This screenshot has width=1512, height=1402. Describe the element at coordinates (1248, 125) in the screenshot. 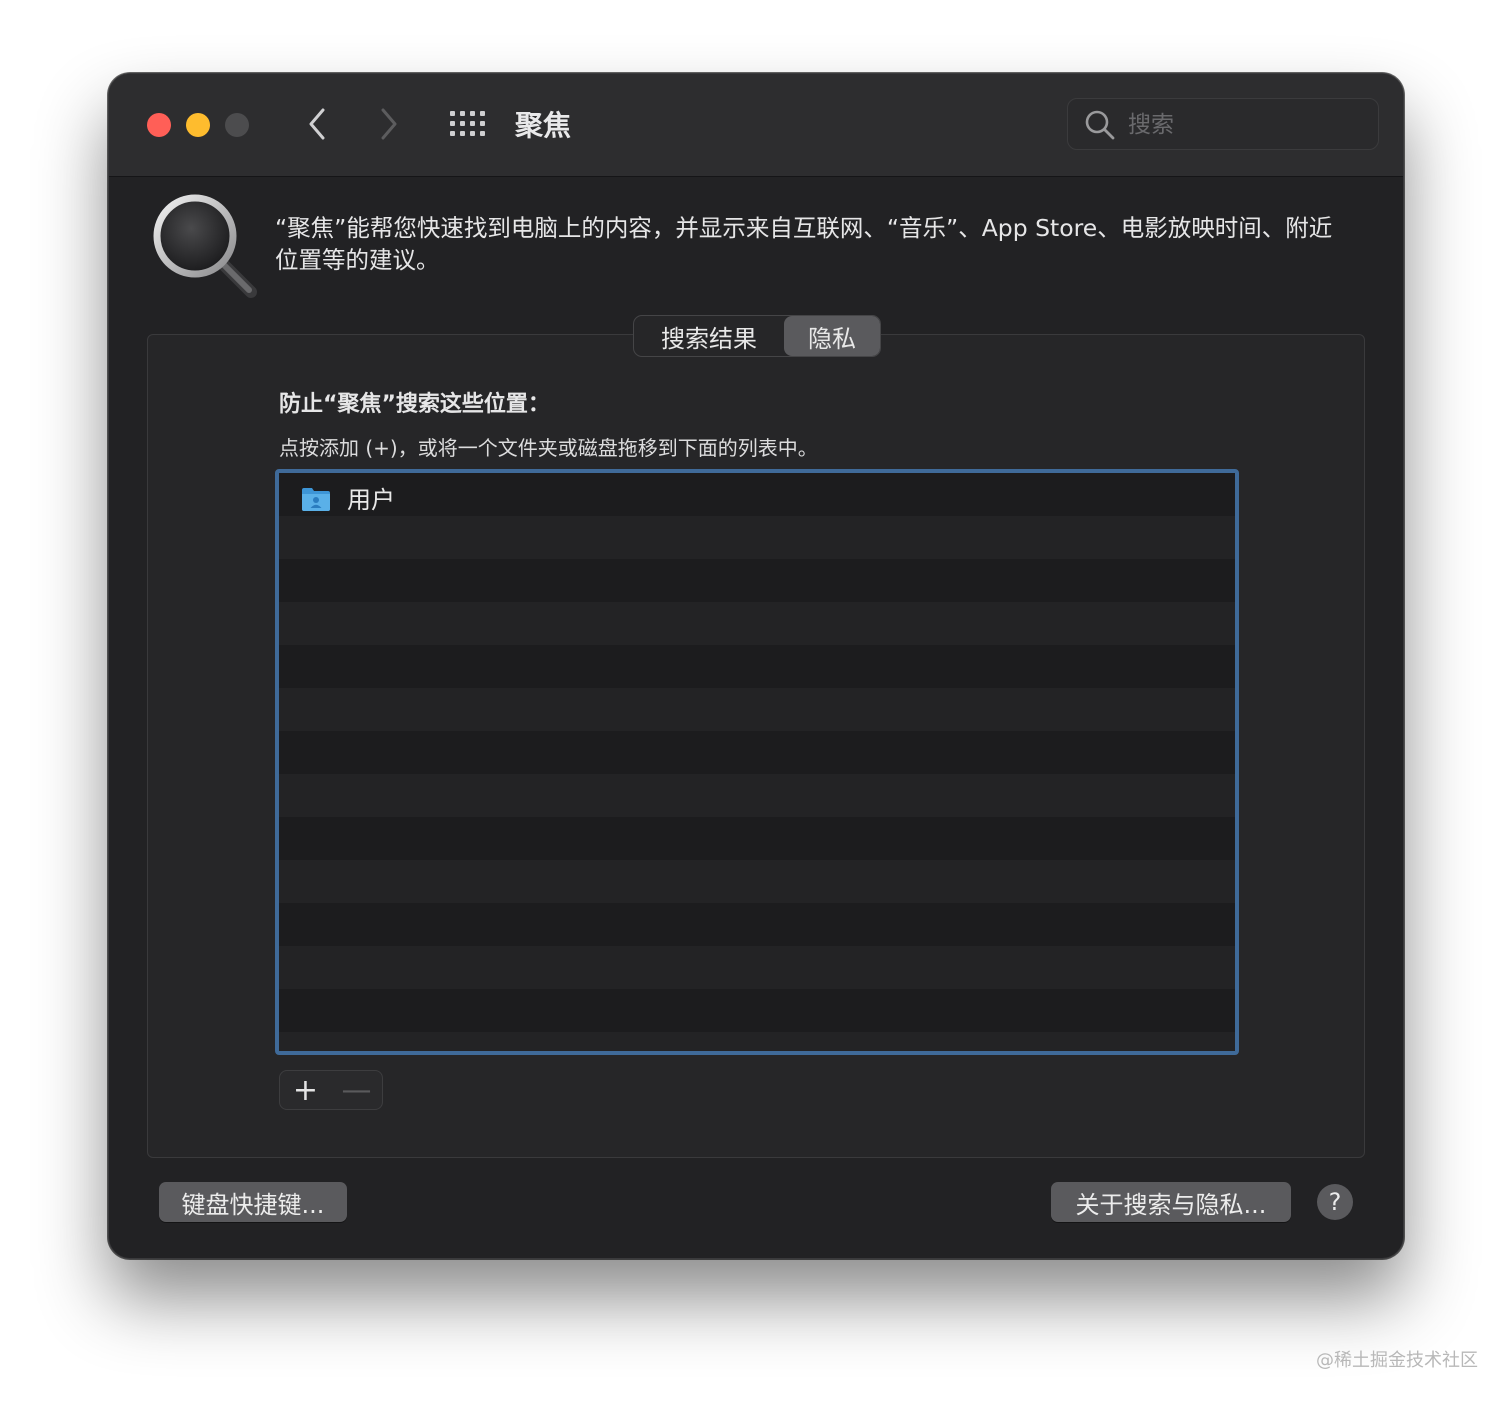

I see `search-input` at that location.